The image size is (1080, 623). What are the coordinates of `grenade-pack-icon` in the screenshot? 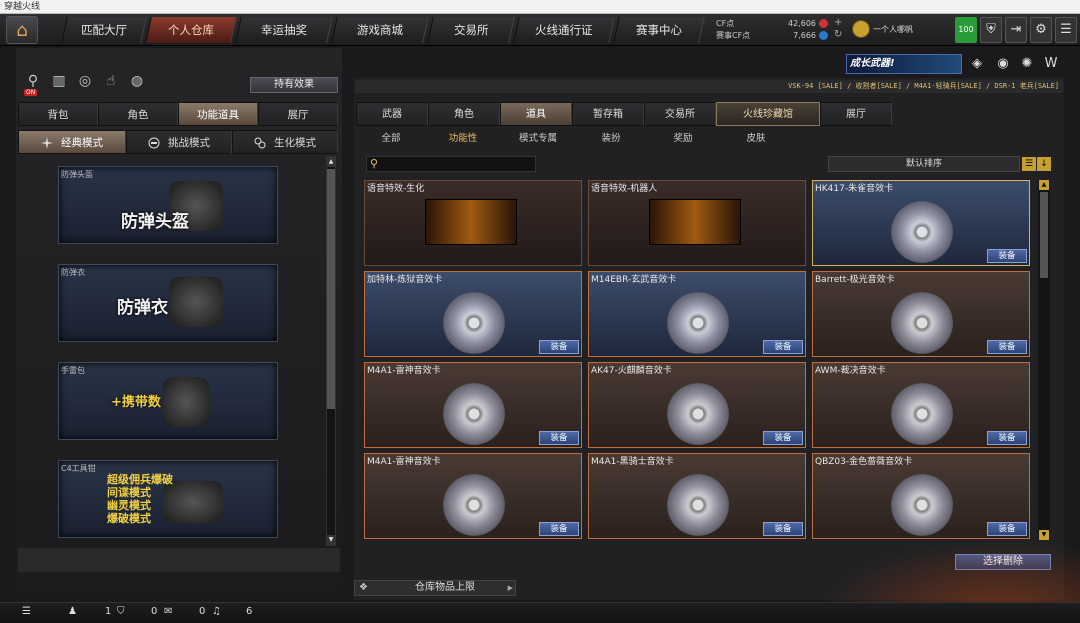 It's located at (186, 402).